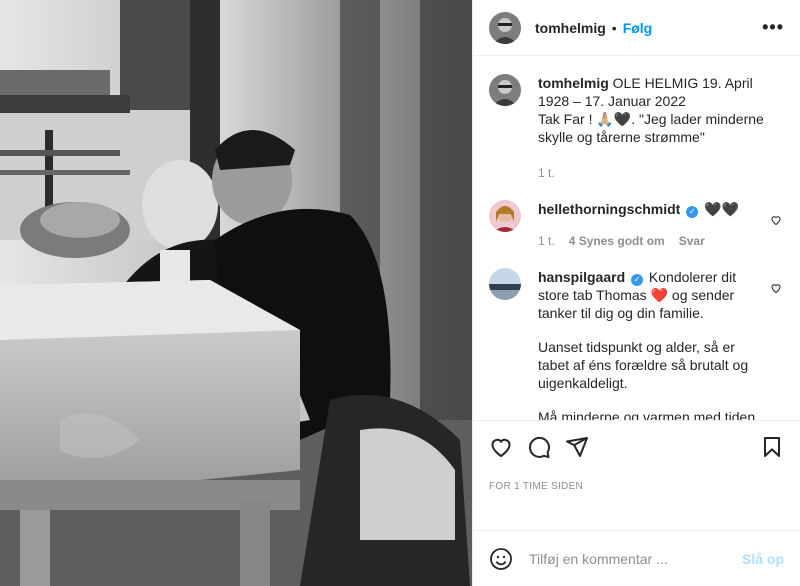 The image size is (800, 586). I want to click on author-avatar, so click(505, 27).